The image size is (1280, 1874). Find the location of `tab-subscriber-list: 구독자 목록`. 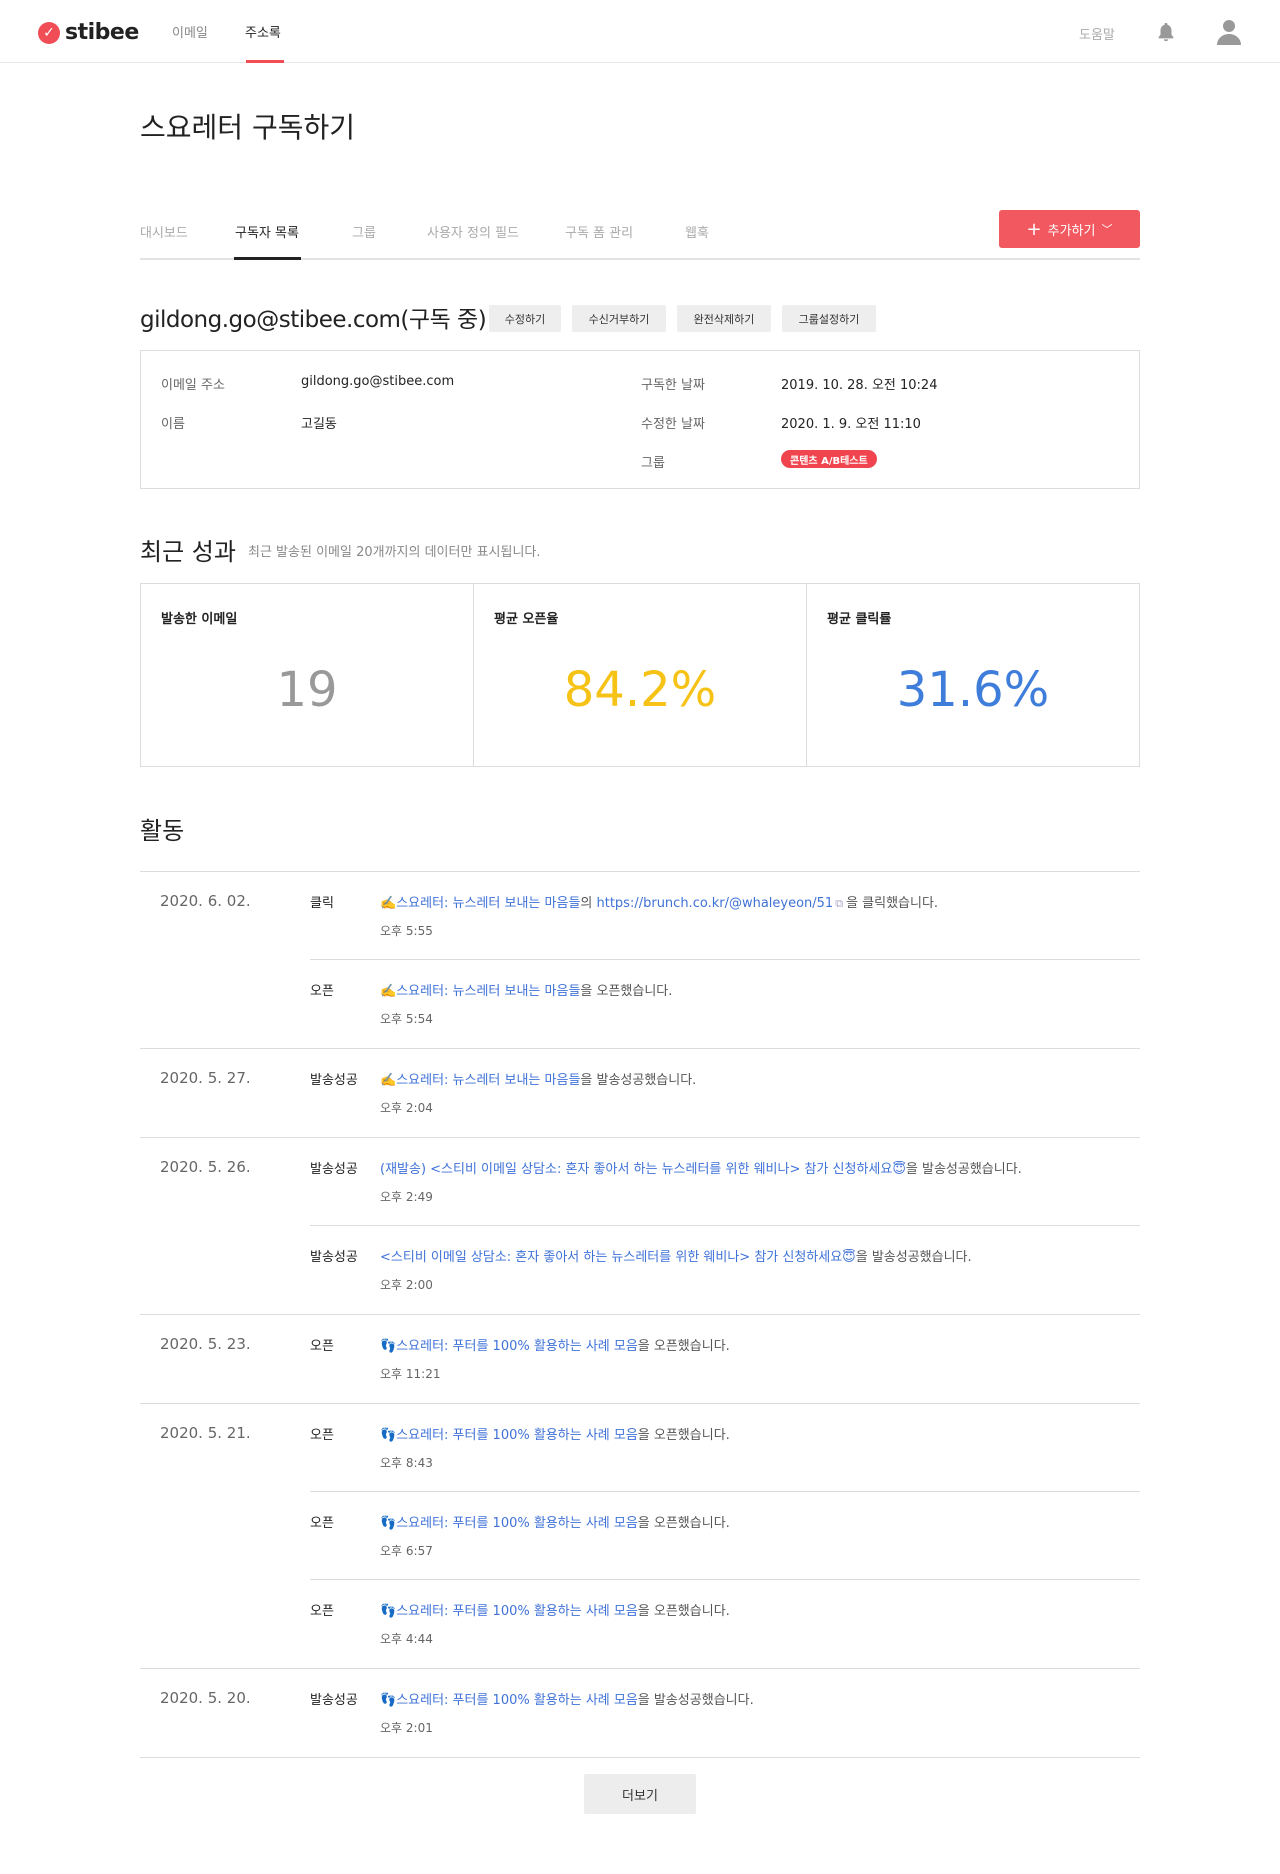

tab-subscriber-list: 구독자 목록 is located at coordinates (267, 231).